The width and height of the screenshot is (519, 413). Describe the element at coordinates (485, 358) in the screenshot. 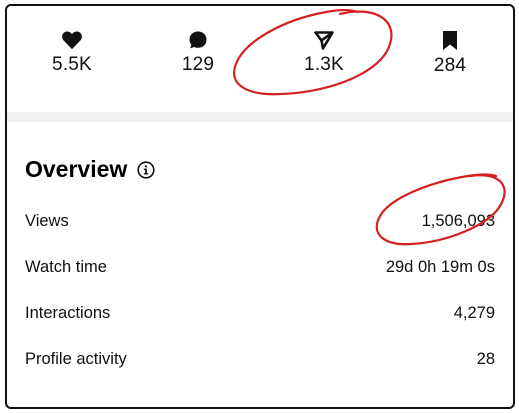

I see `metric-value: 28` at that location.